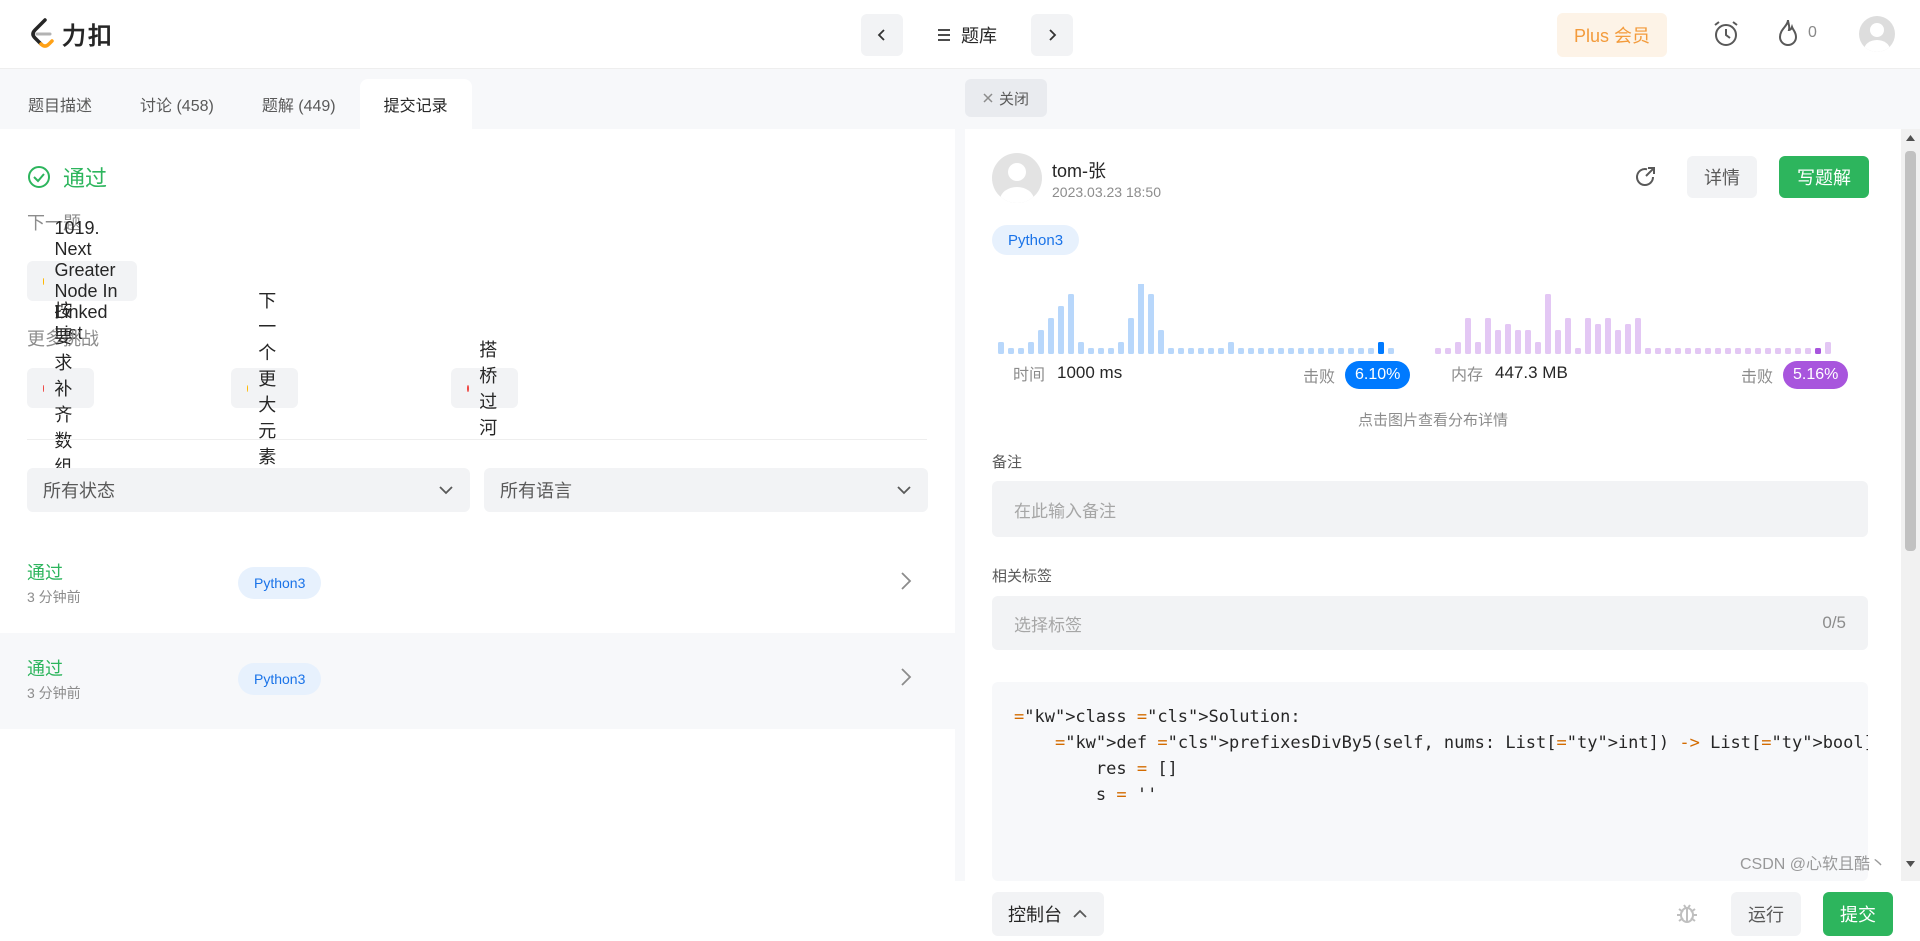 The image size is (1920, 941). Describe the element at coordinates (1766, 914) in the screenshot. I see `run-button: 运行` at that location.